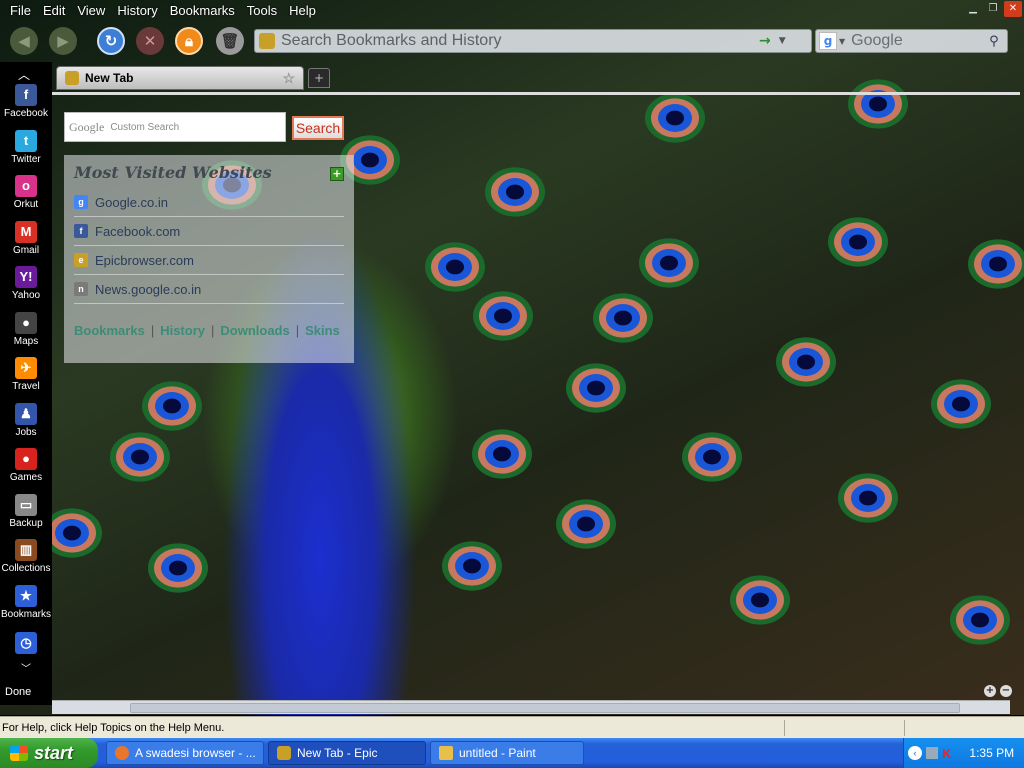  What do you see at coordinates (109, 330) in the screenshot?
I see `footer-link-bookmarks: Bookmarks` at bounding box center [109, 330].